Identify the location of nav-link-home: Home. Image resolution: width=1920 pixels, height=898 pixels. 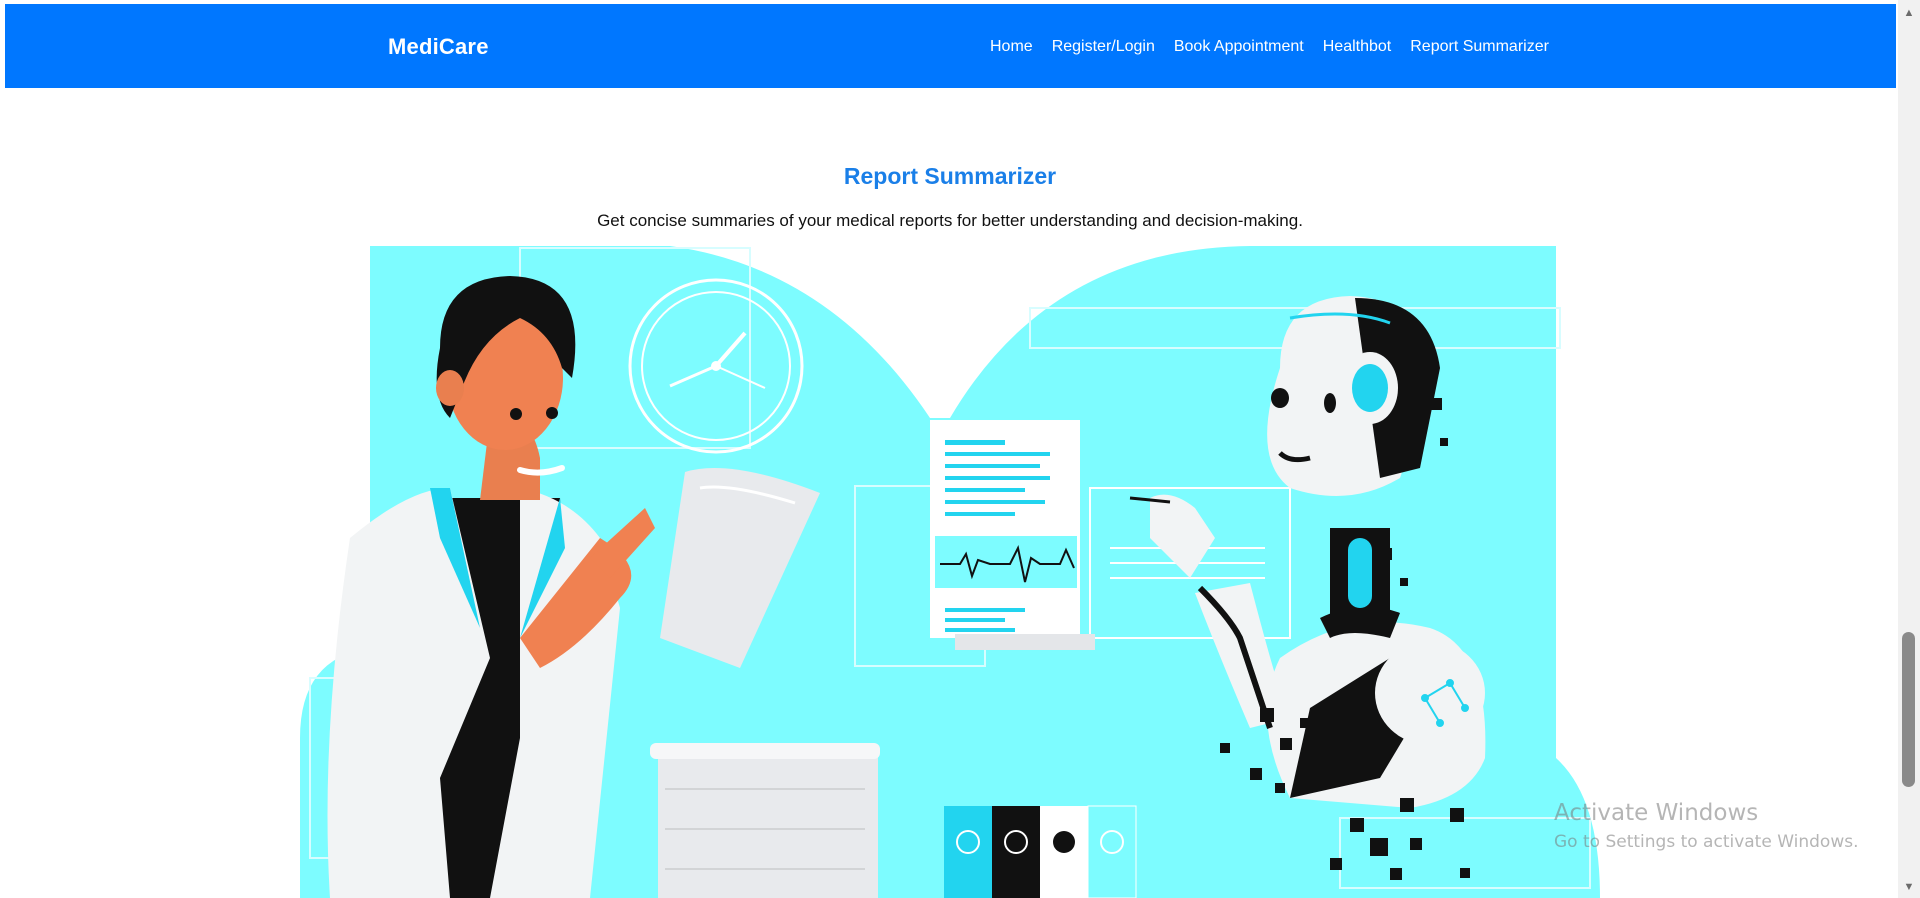
(1011, 47).